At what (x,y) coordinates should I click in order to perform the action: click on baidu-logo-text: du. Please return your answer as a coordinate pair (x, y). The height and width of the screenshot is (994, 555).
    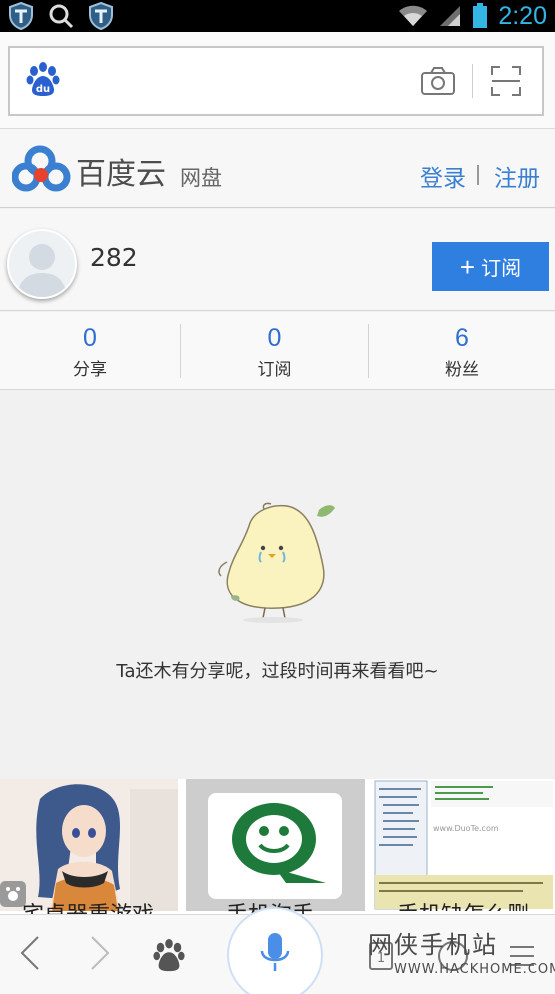
    Looking at the image, I should click on (43, 89).